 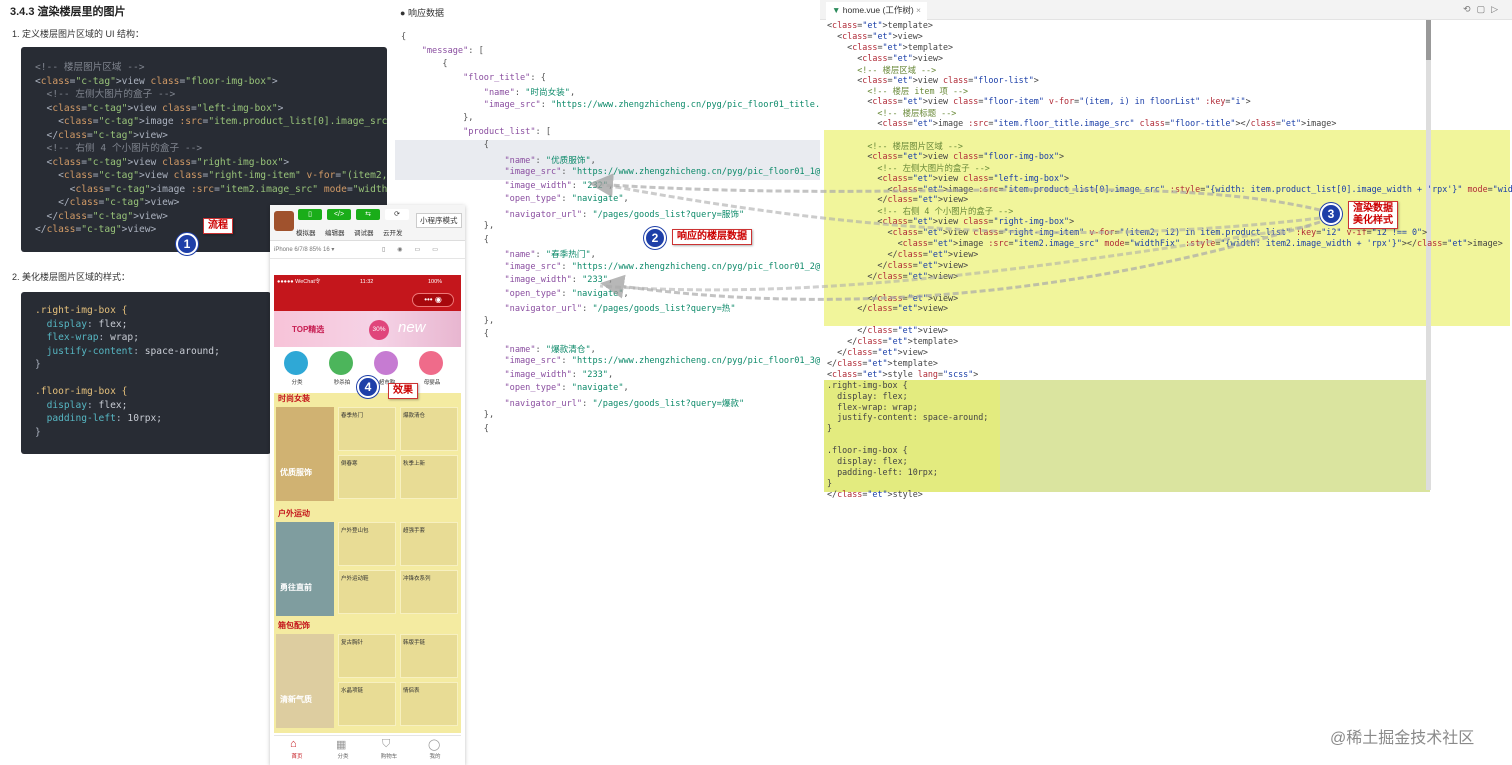 I want to click on nav-label: 母婴品, so click(x=432, y=383).